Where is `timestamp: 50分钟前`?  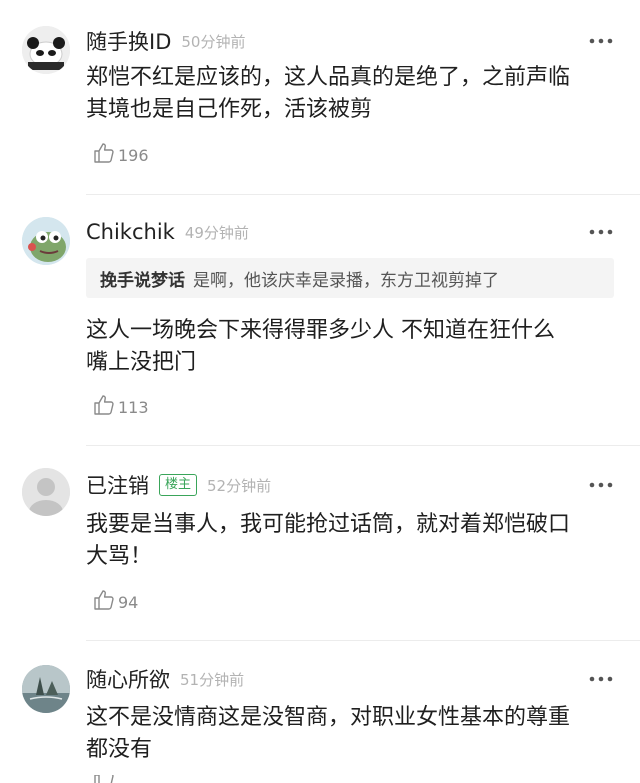
timestamp: 50分钟前 is located at coordinates (213, 41).